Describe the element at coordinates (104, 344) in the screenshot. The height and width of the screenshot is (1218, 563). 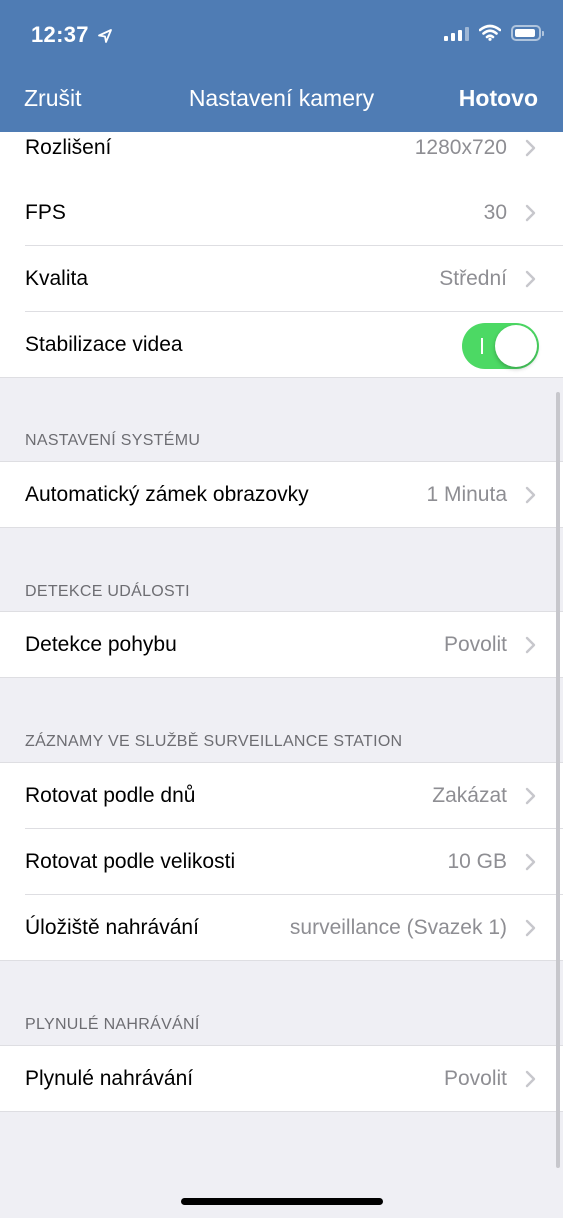
I see `setting-label: Stabilizace videa` at that location.